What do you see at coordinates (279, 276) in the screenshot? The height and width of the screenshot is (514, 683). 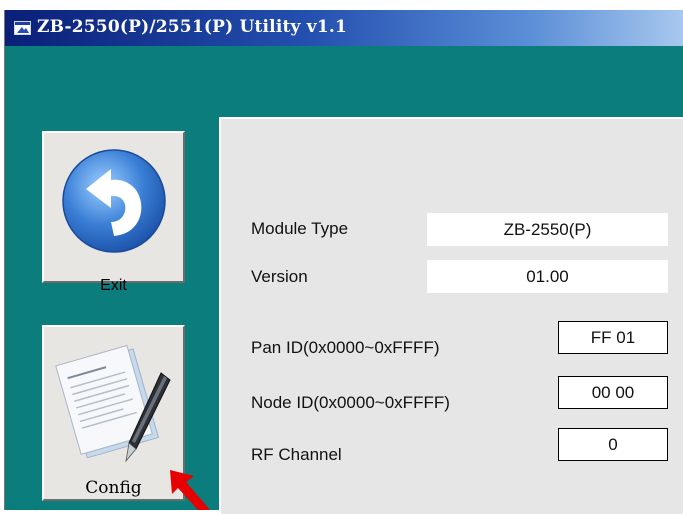 I see `version-label: Version` at bounding box center [279, 276].